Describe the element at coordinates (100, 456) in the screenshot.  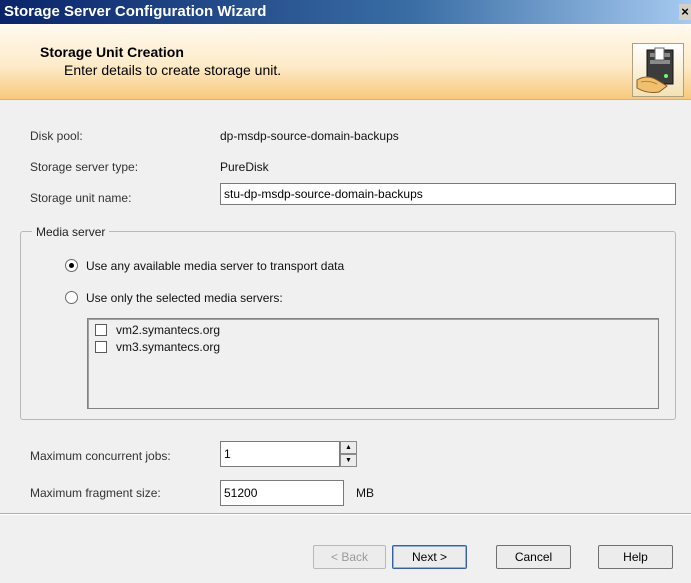
I see `max-jobs-label: Maximum concurrent jobs:` at that location.